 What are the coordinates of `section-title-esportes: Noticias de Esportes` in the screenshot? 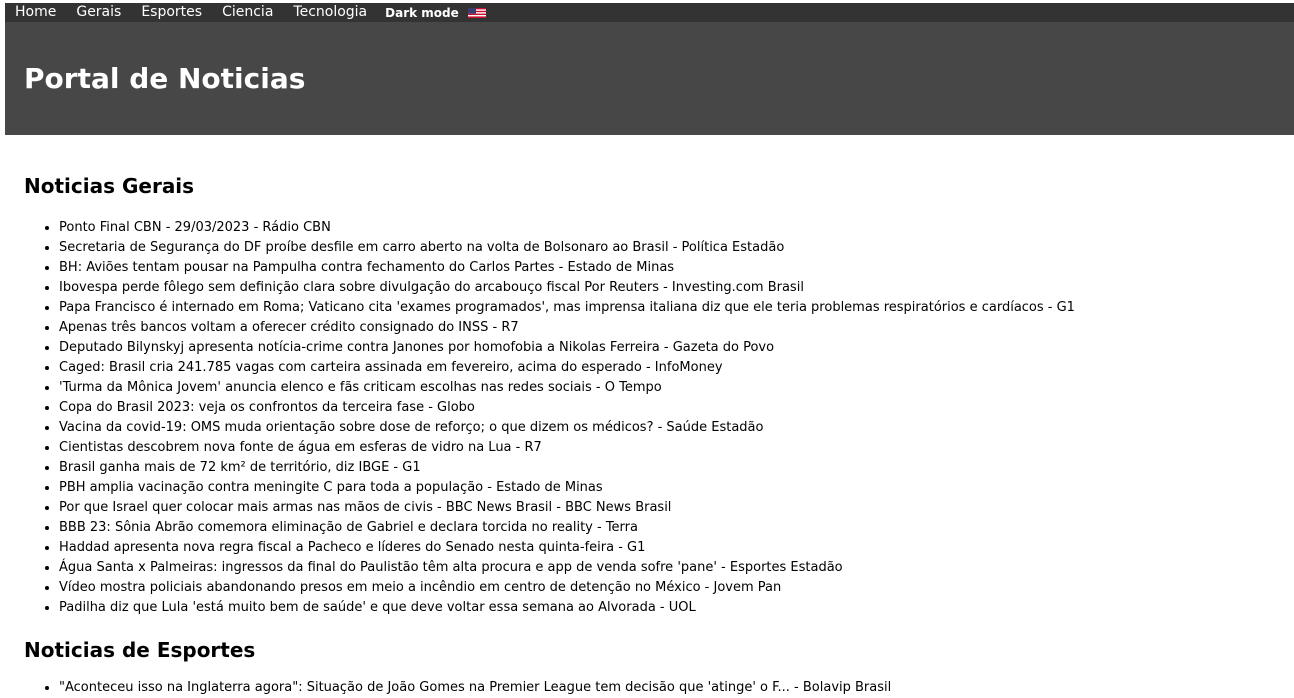 It's located at (140, 650).